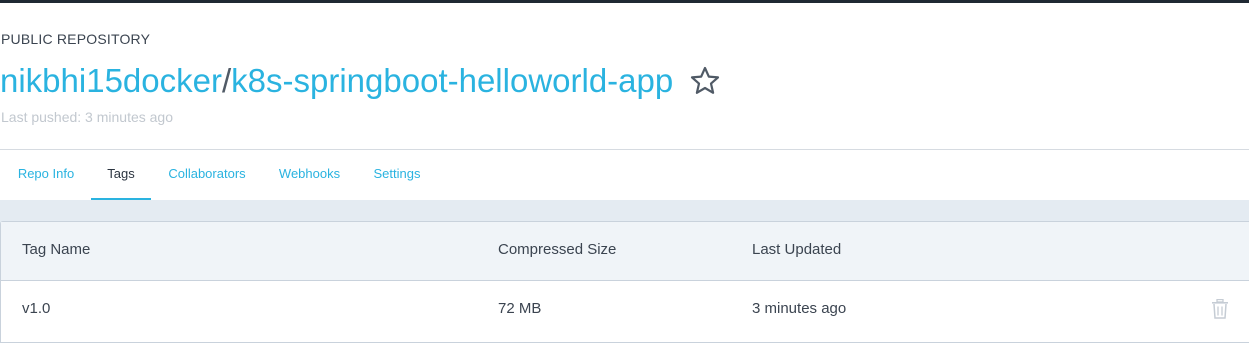 The image size is (1249, 343). I want to click on trash-icon, so click(1220, 308).